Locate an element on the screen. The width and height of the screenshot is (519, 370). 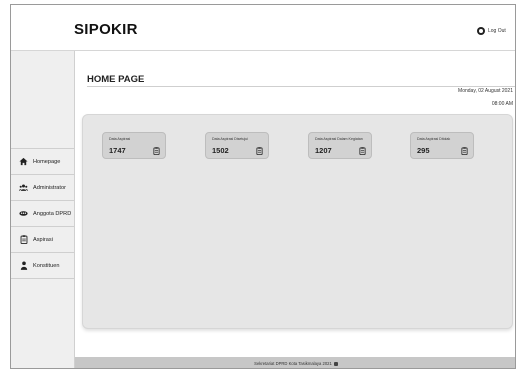
stat-card-value: 1747 is located at coordinates (117, 150).